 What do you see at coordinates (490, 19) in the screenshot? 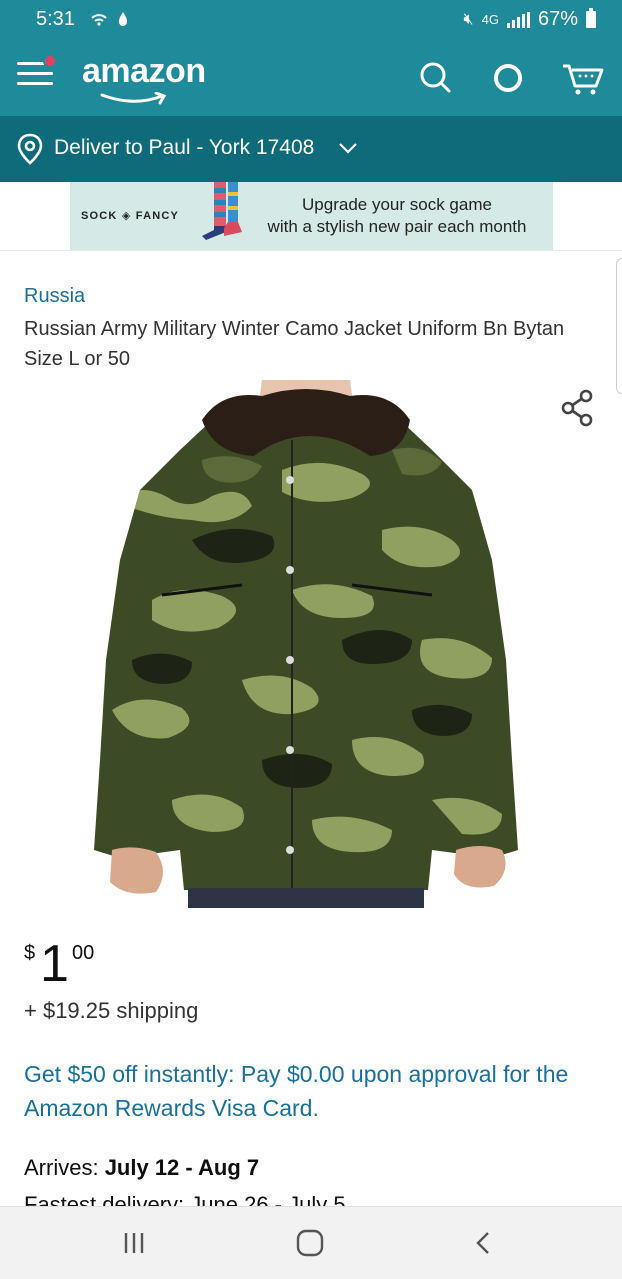
I see `network-label: 4G` at bounding box center [490, 19].